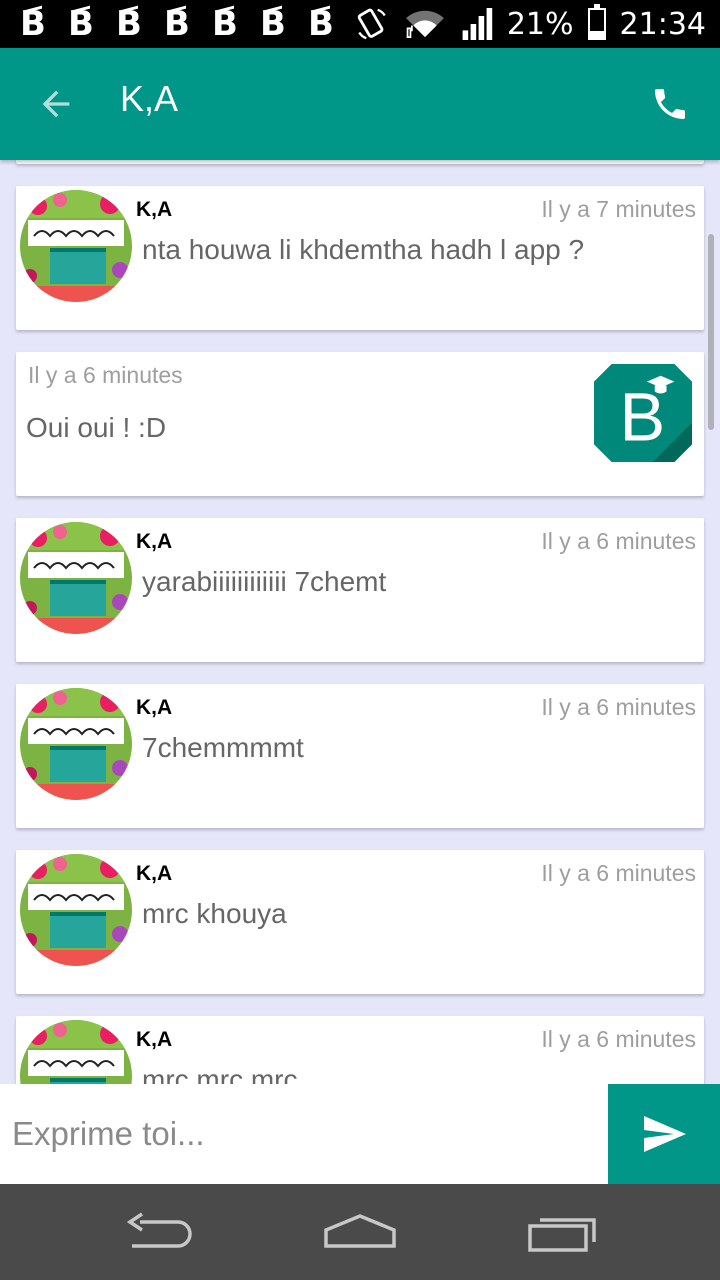  What do you see at coordinates (371, 24) in the screenshot?
I see `screen-rotation-icon` at bounding box center [371, 24].